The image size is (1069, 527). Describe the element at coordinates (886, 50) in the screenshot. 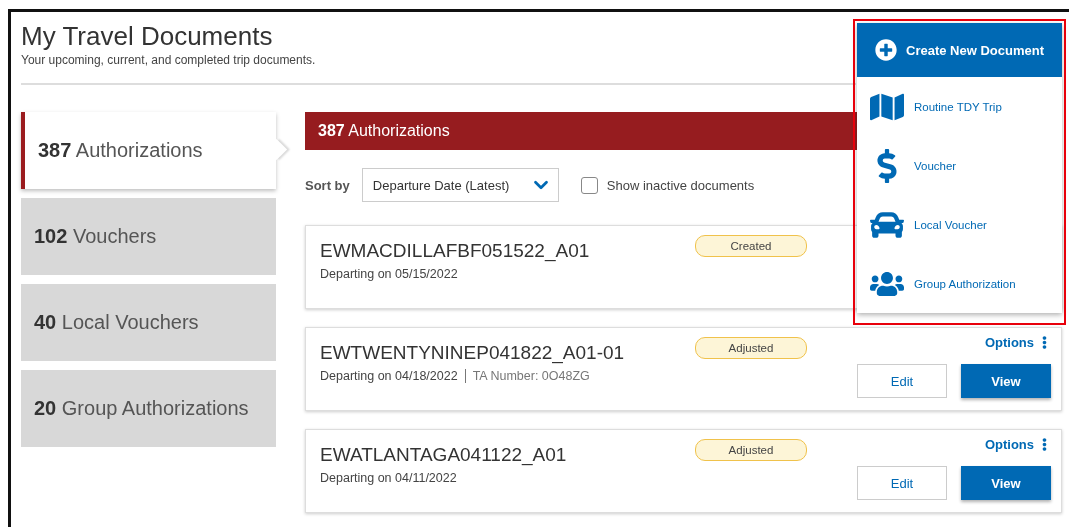

I see `plus-icon` at that location.